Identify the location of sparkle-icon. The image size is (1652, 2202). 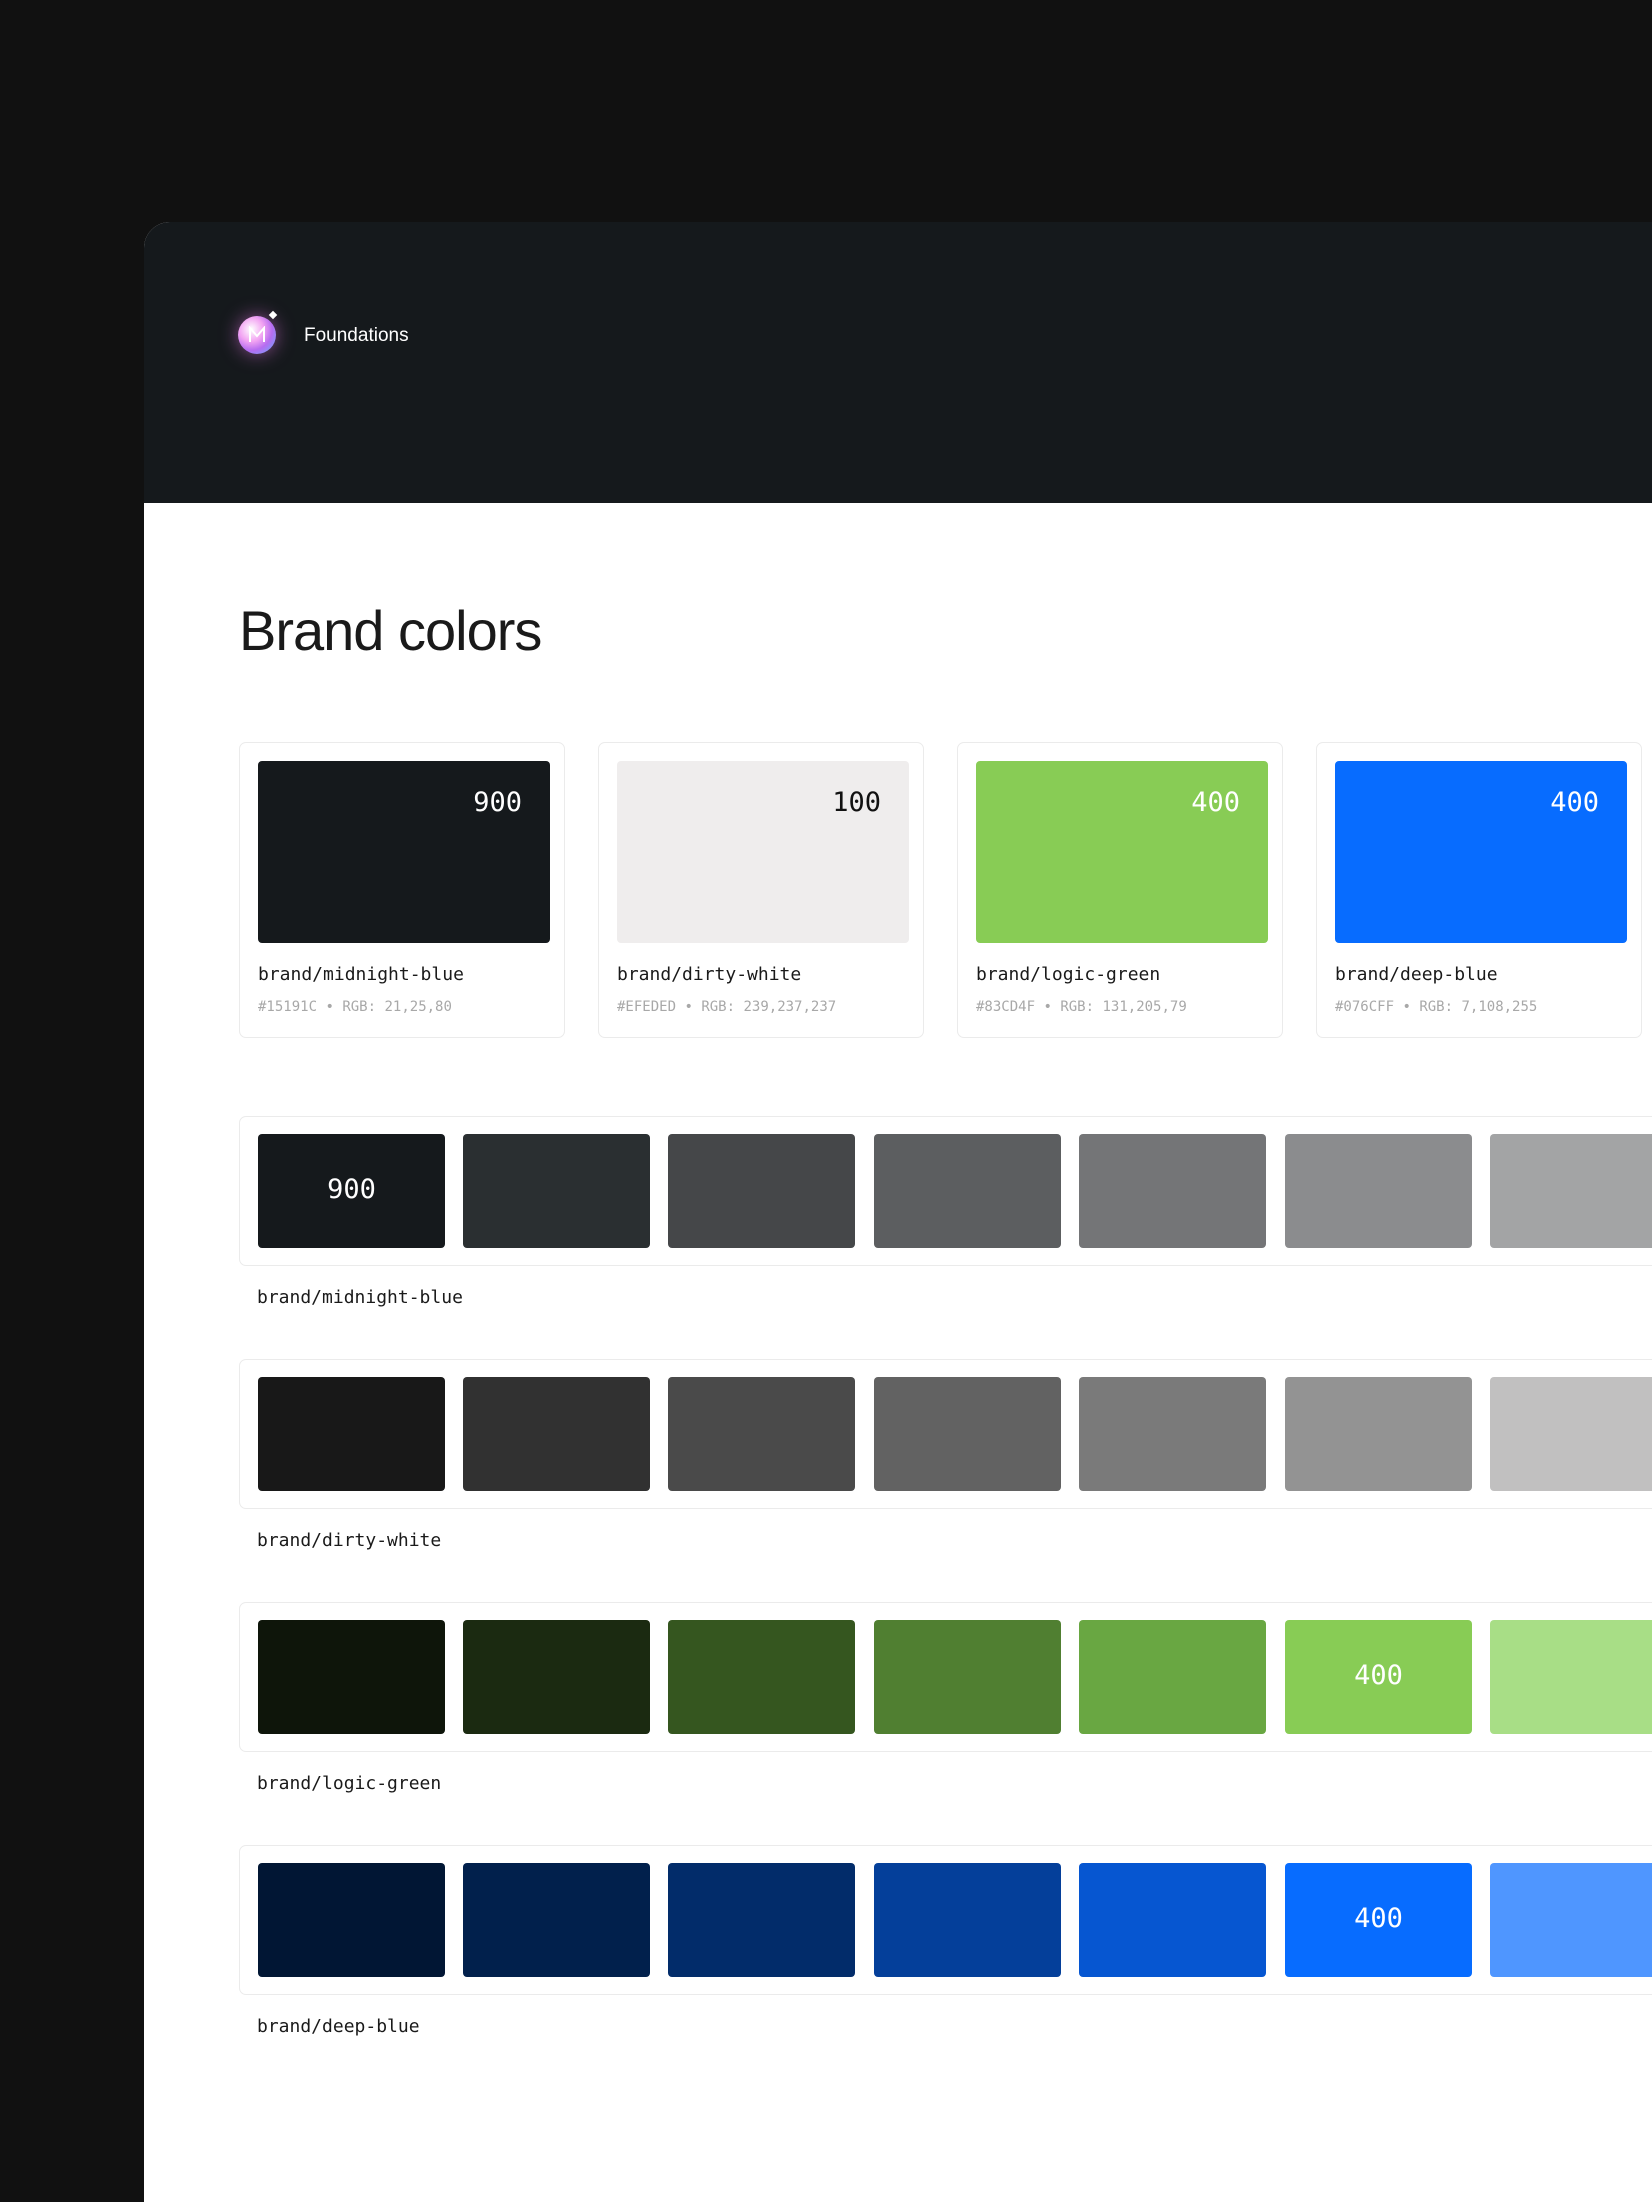
(273, 315).